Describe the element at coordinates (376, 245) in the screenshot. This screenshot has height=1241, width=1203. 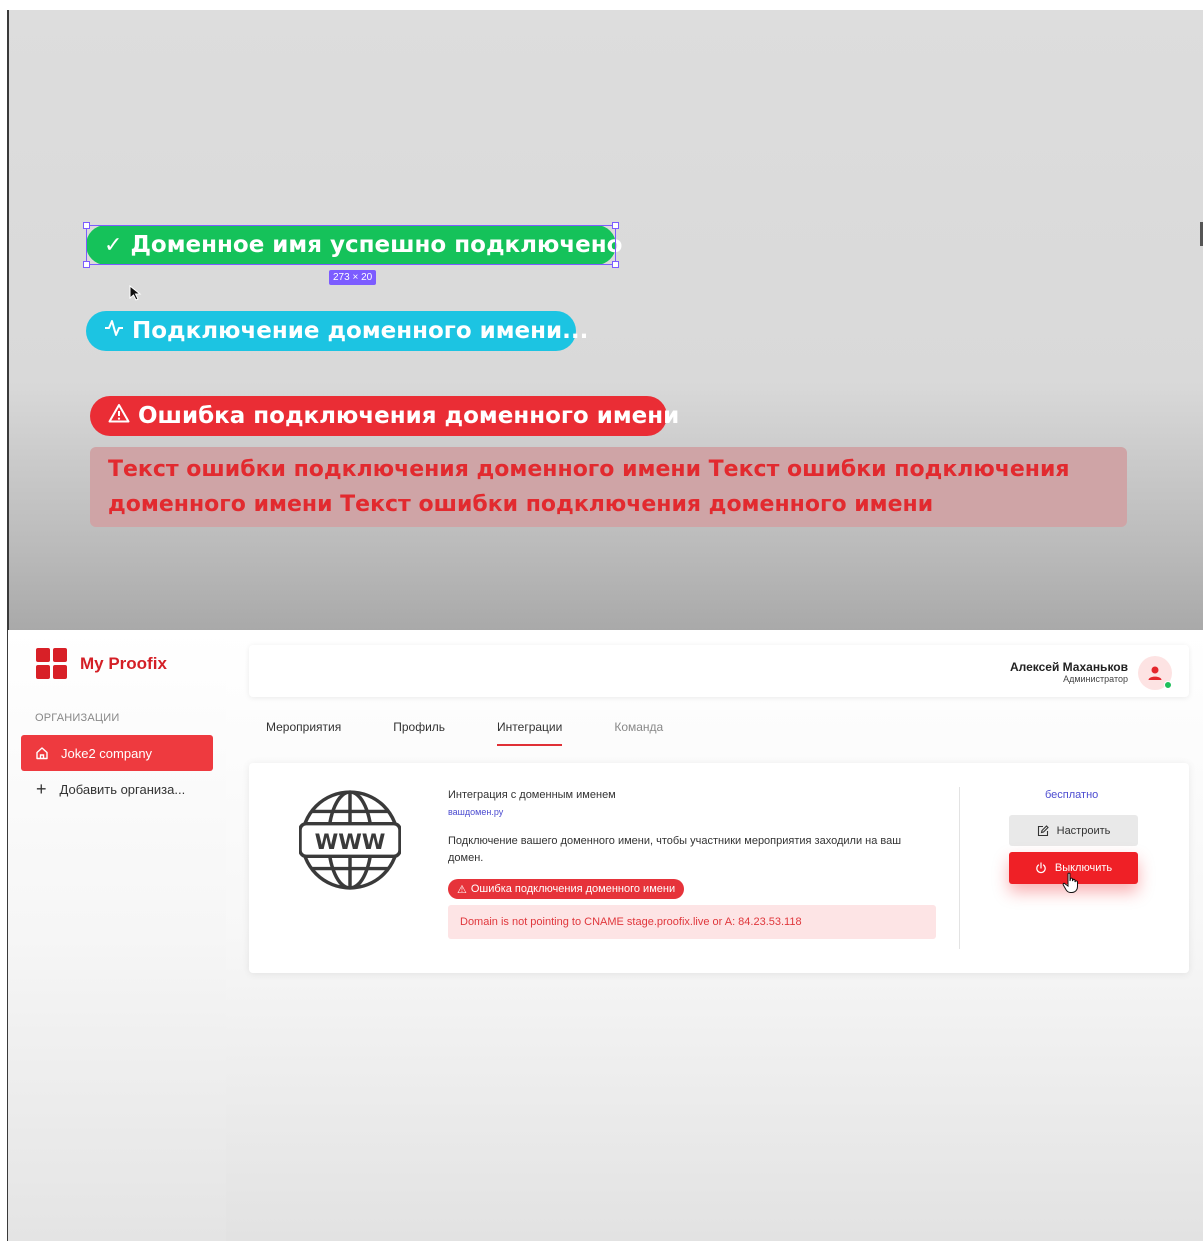
I see `success-pill-text: Доменное имя успешно подключено` at that location.